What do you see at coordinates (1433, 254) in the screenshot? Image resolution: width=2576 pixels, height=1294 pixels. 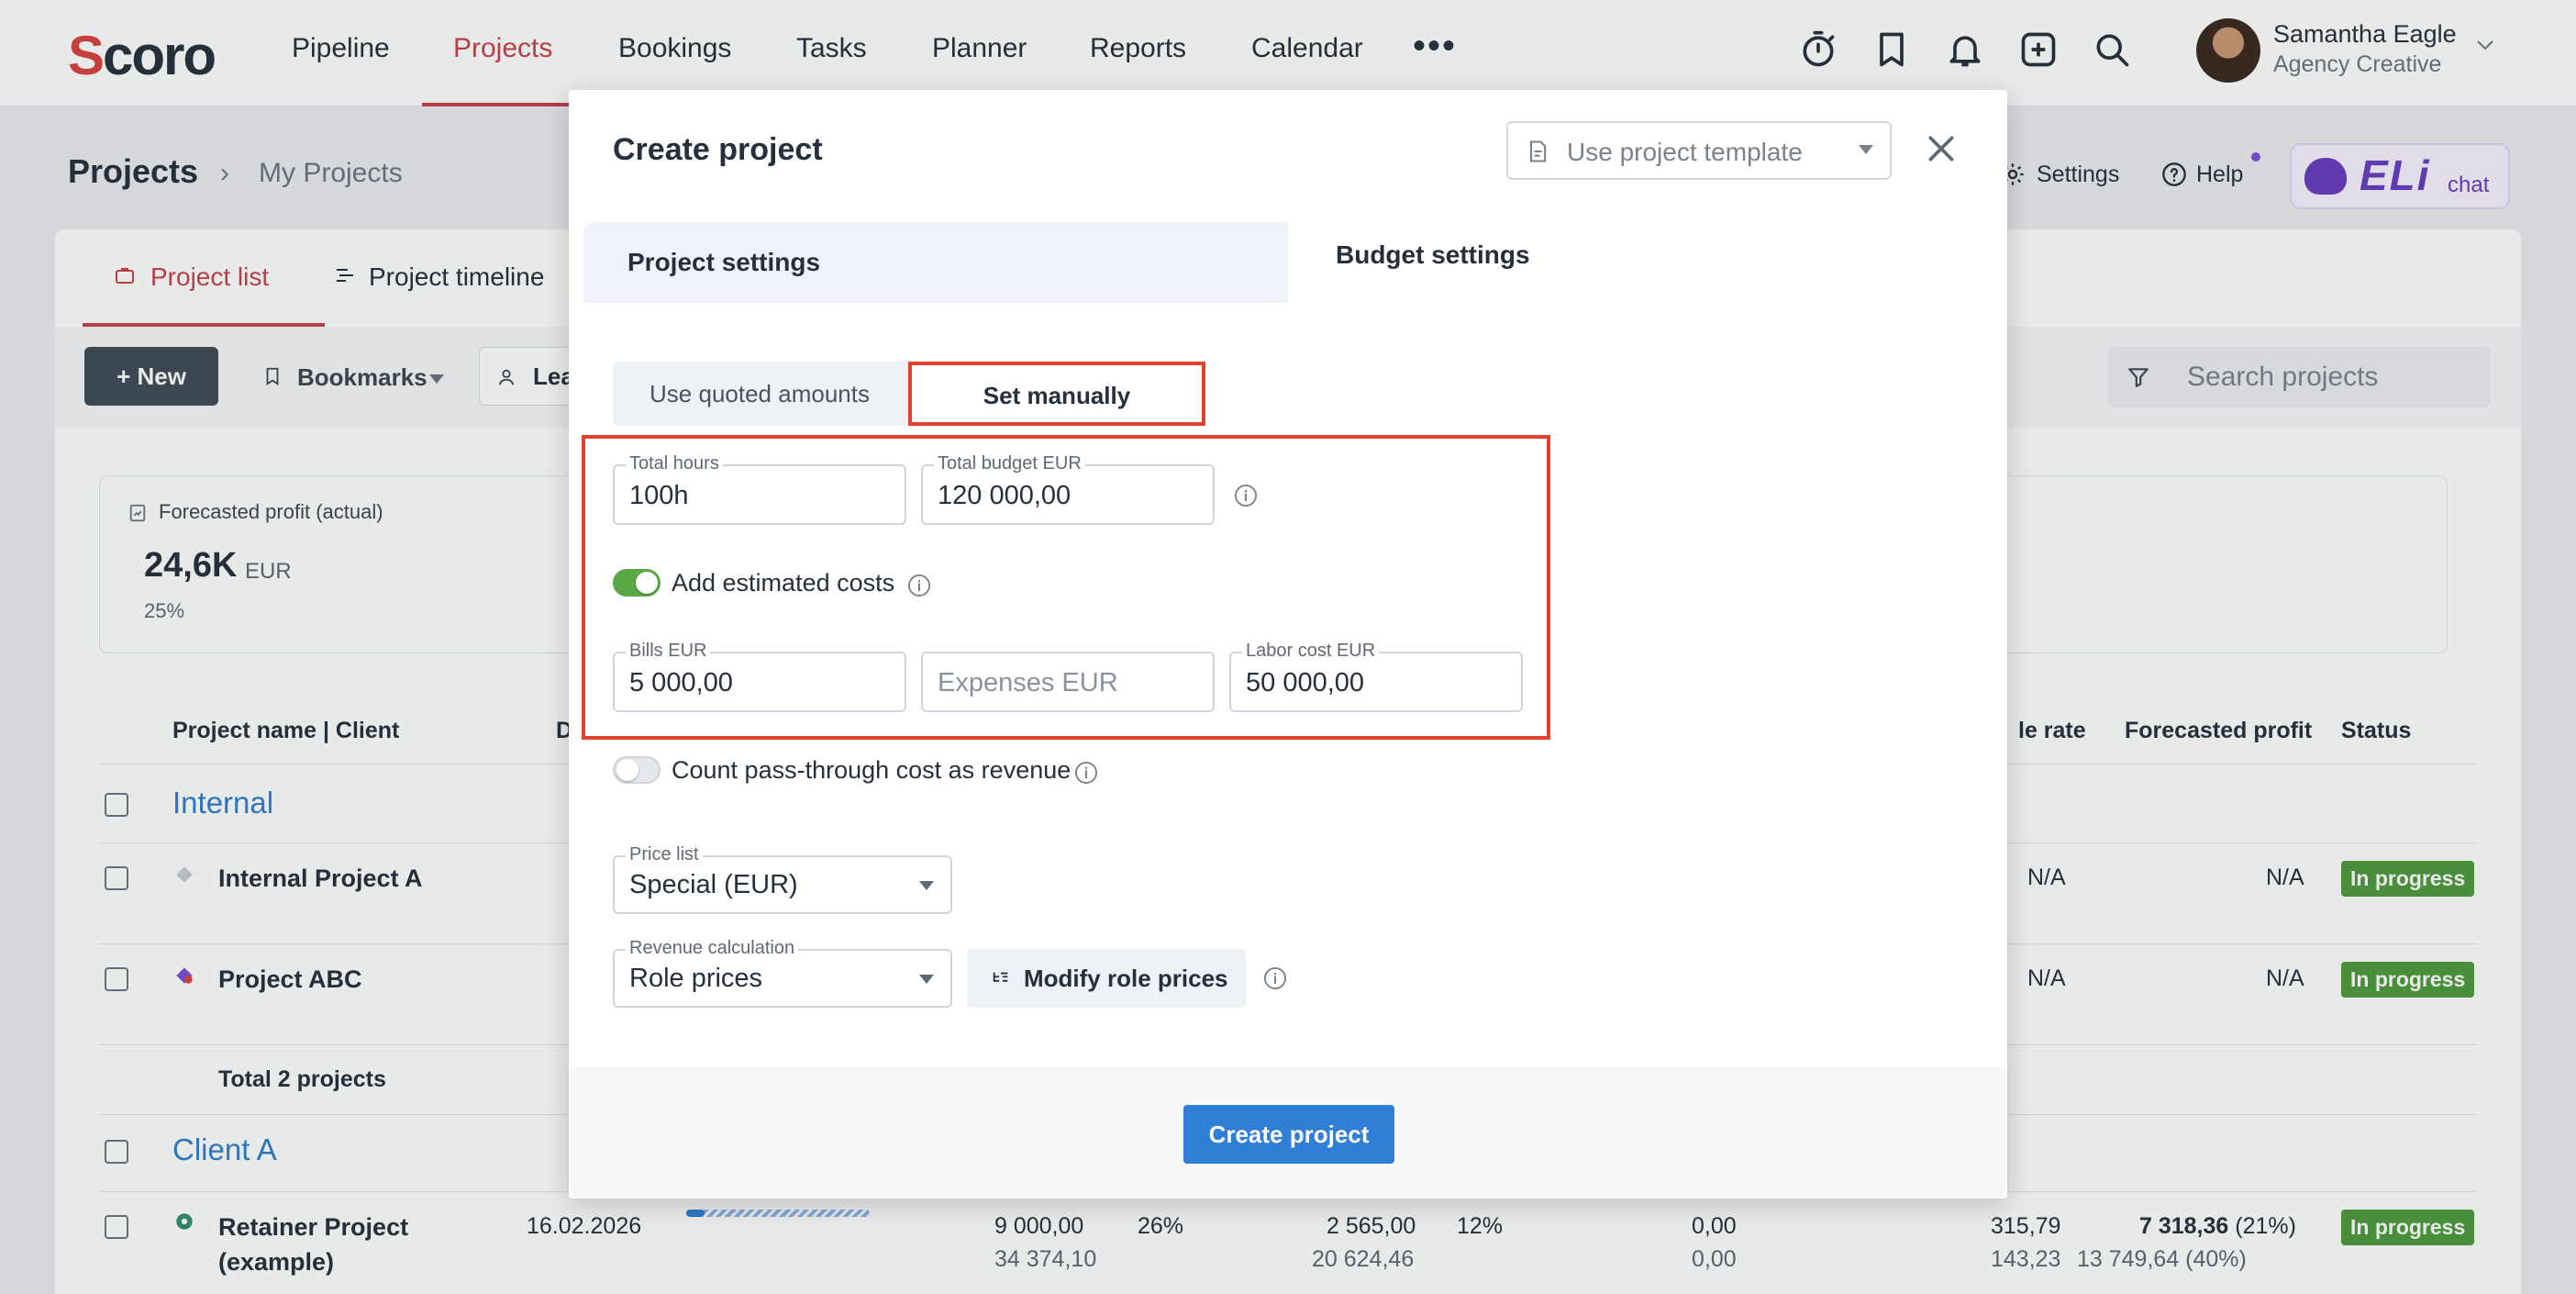 I see `tab-budget-settings-label: Budget settings` at bounding box center [1433, 254].